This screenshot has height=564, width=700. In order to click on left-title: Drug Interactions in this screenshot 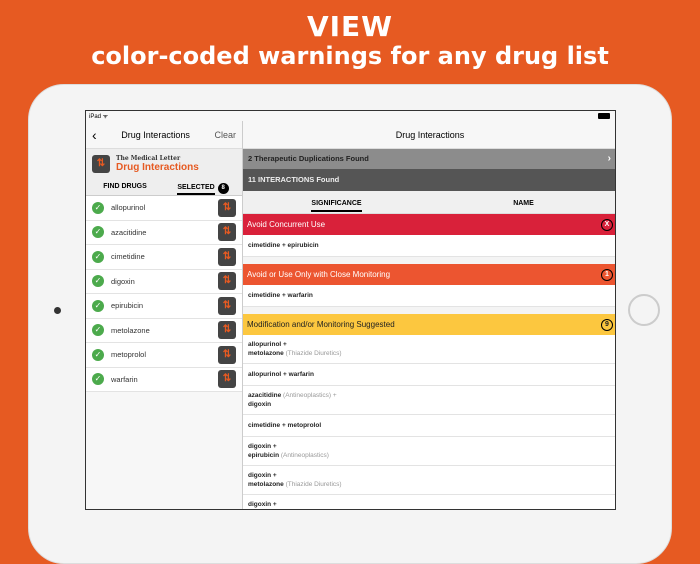, I will do `click(155, 134)`.